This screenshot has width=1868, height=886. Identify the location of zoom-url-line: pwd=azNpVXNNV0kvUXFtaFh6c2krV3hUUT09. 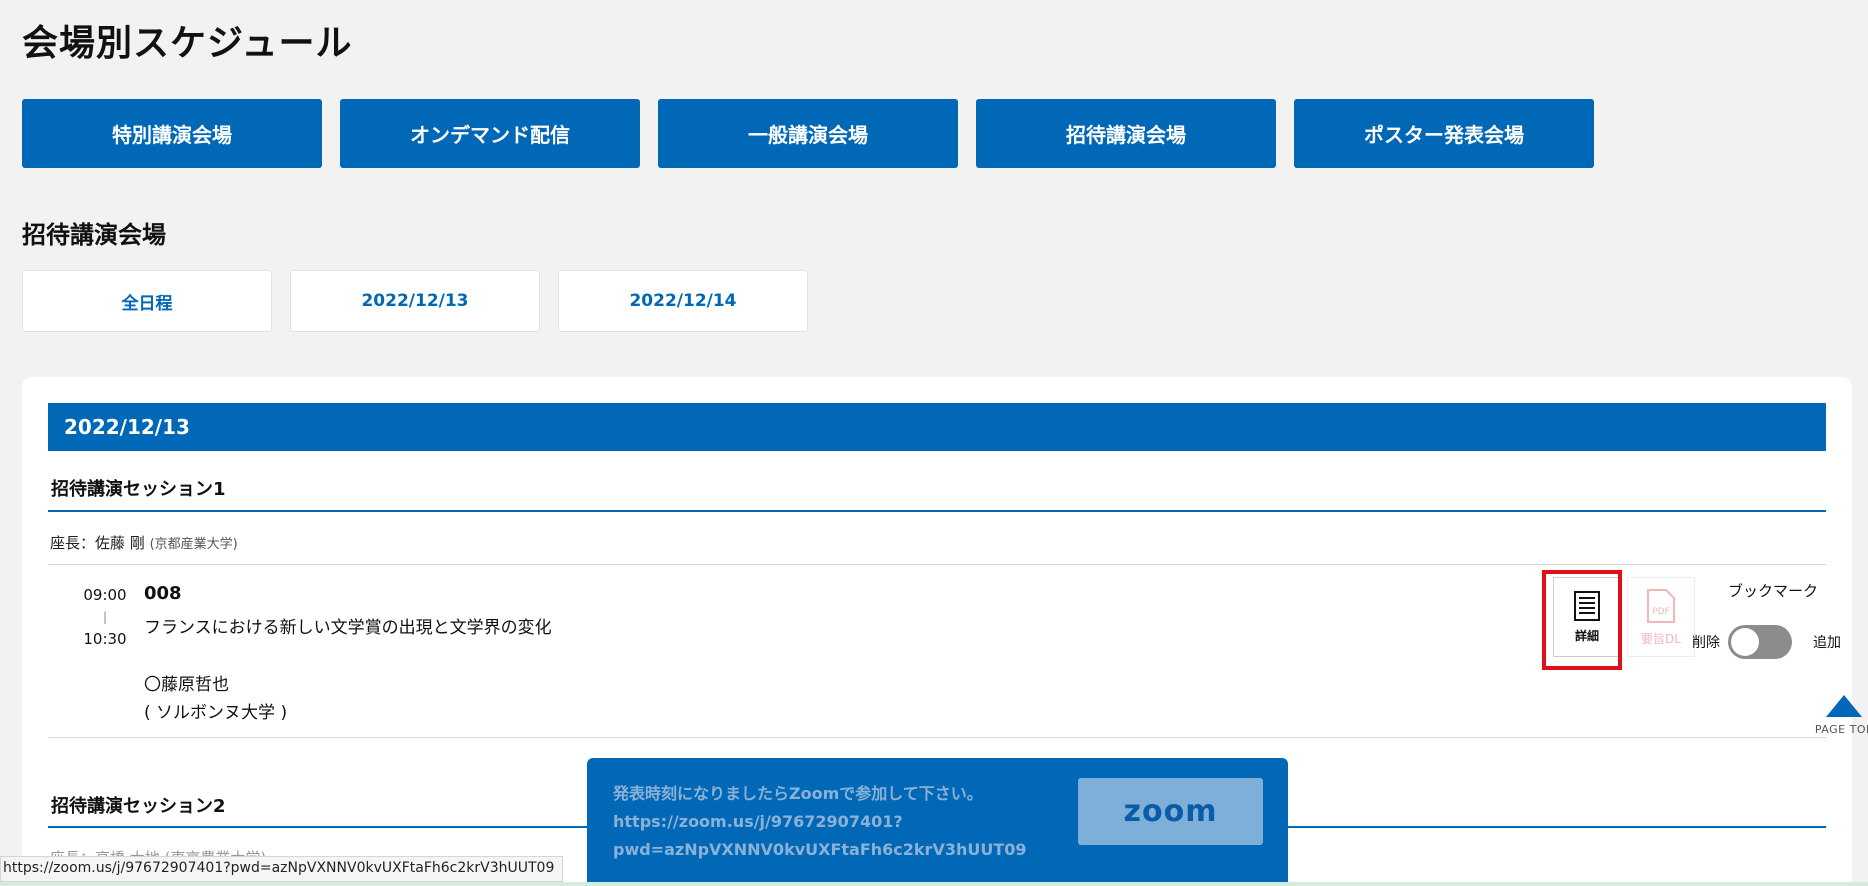
(820, 850).